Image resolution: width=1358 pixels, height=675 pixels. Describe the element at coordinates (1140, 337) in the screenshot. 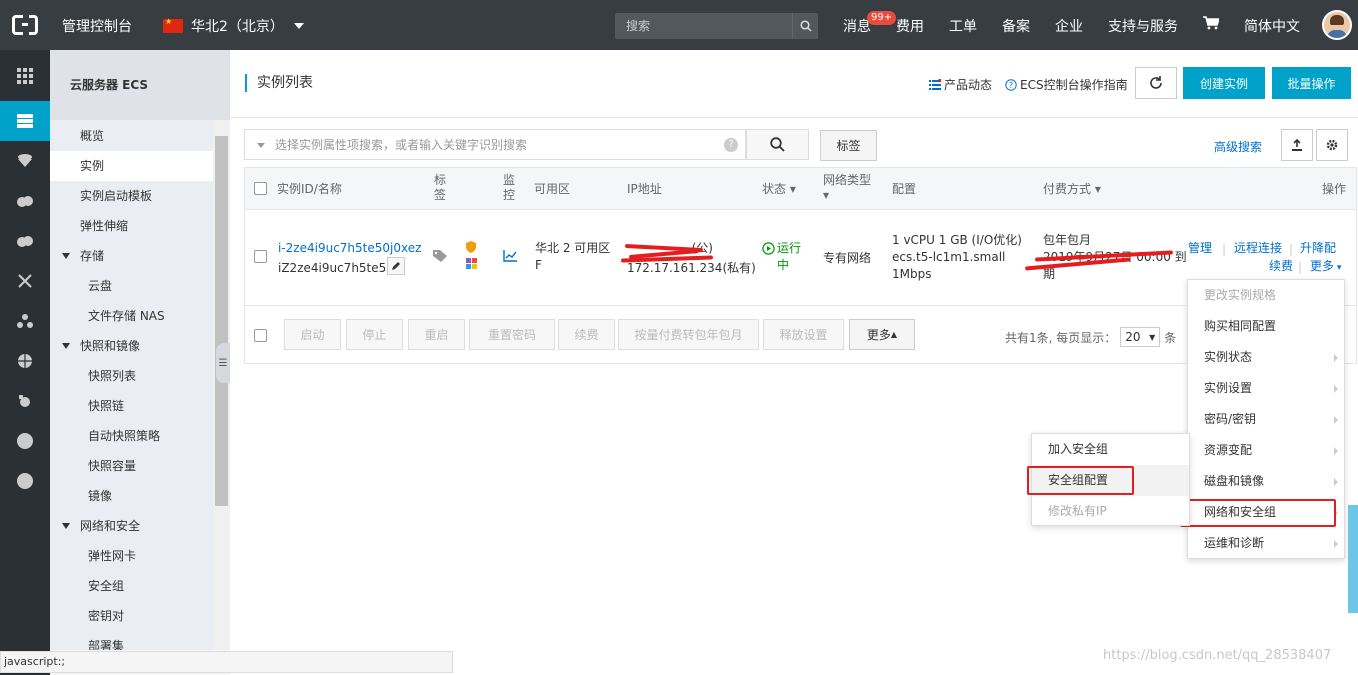

I see `page-size-select: 20 ▼` at that location.